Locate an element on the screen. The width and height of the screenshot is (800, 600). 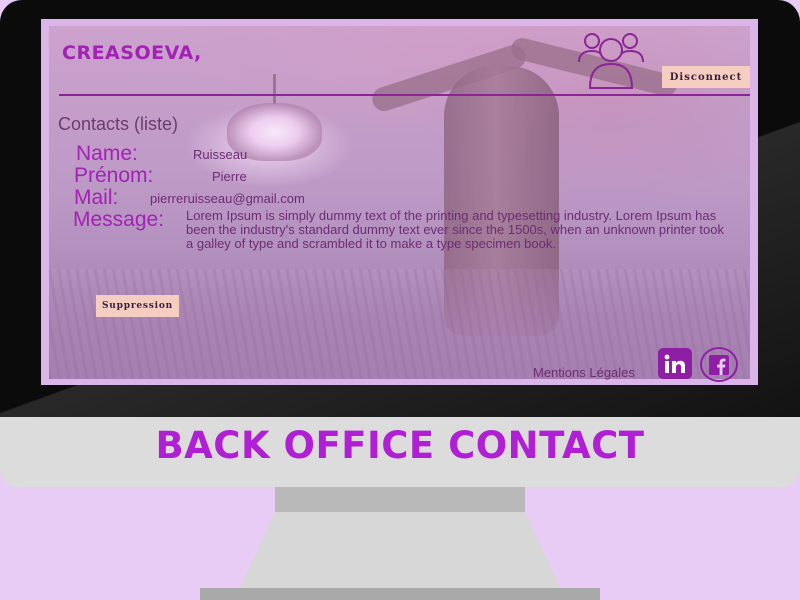
page-title: Contacts (liste) is located at coordinates (118, 124).